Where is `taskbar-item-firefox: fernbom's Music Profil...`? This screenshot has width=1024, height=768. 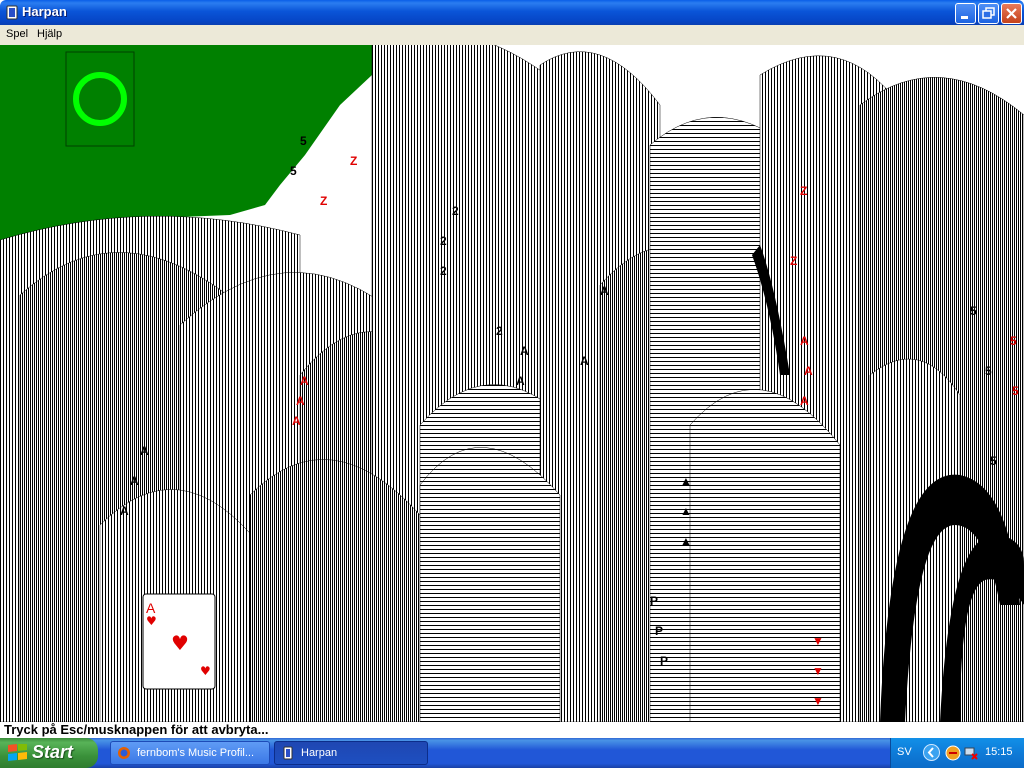 taskbar-item-firefox: fernbom's Music Profil... is located at coordinates (190, 753).